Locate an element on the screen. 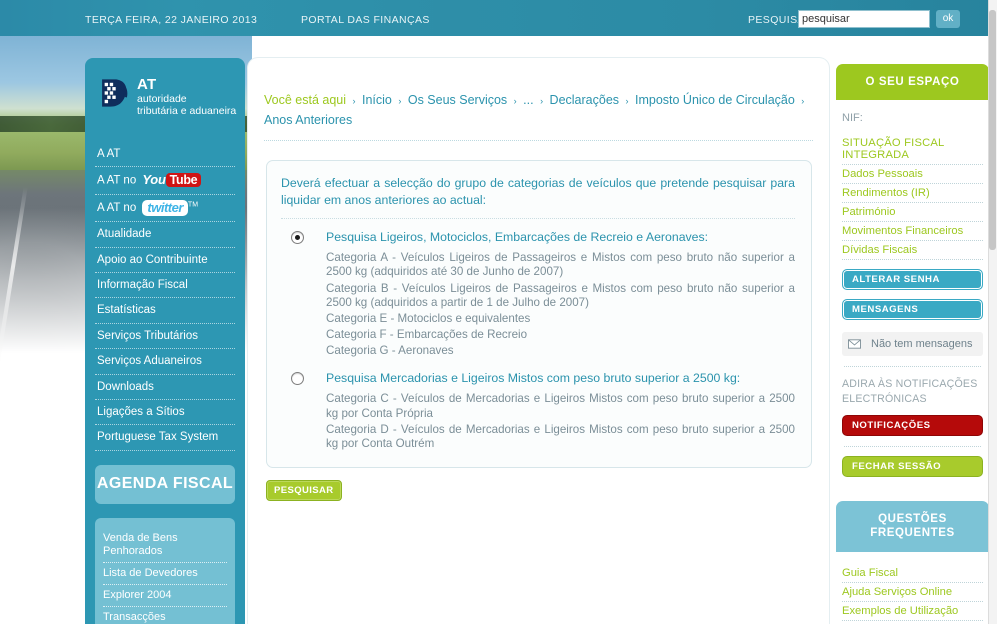  links-item-label: Lista de Devedores is located at coordinates (165, 573).